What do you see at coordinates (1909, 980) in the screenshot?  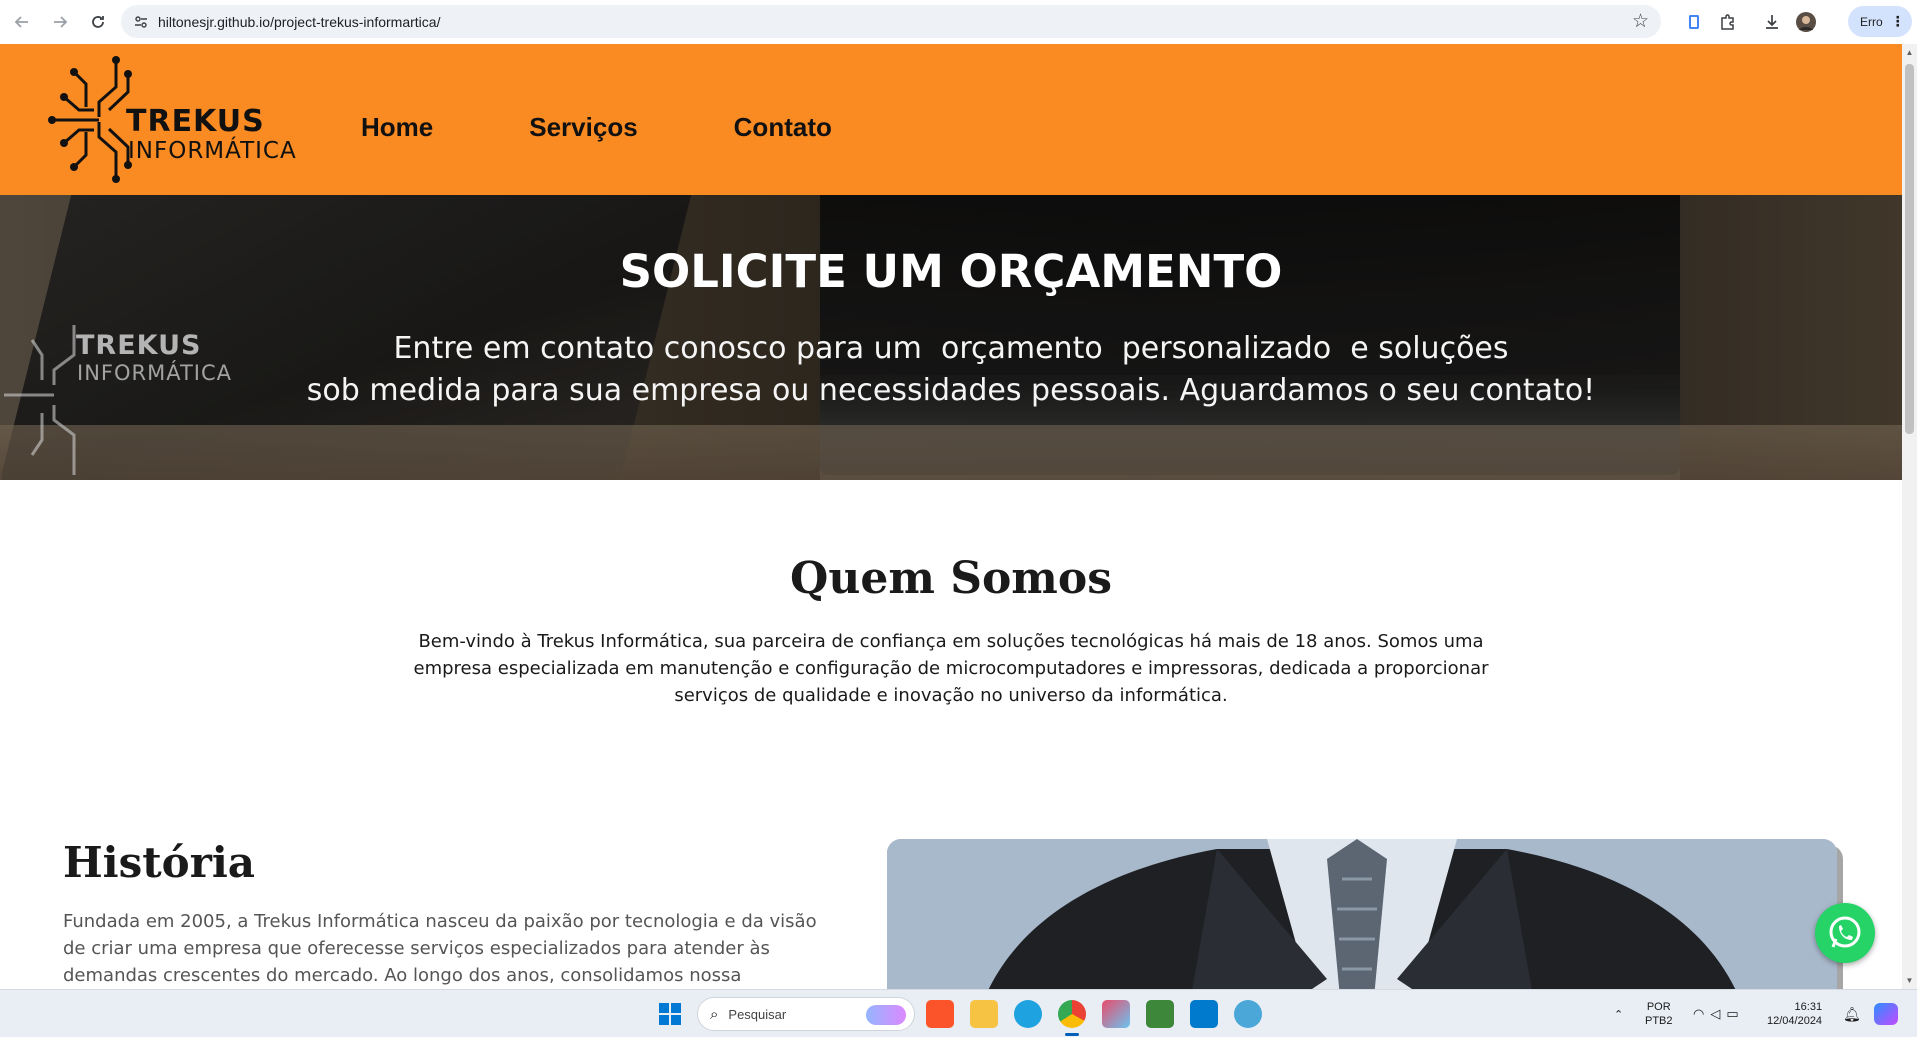 I see `scroll-down-icon: ▼` at bounding box center [1909, 980].